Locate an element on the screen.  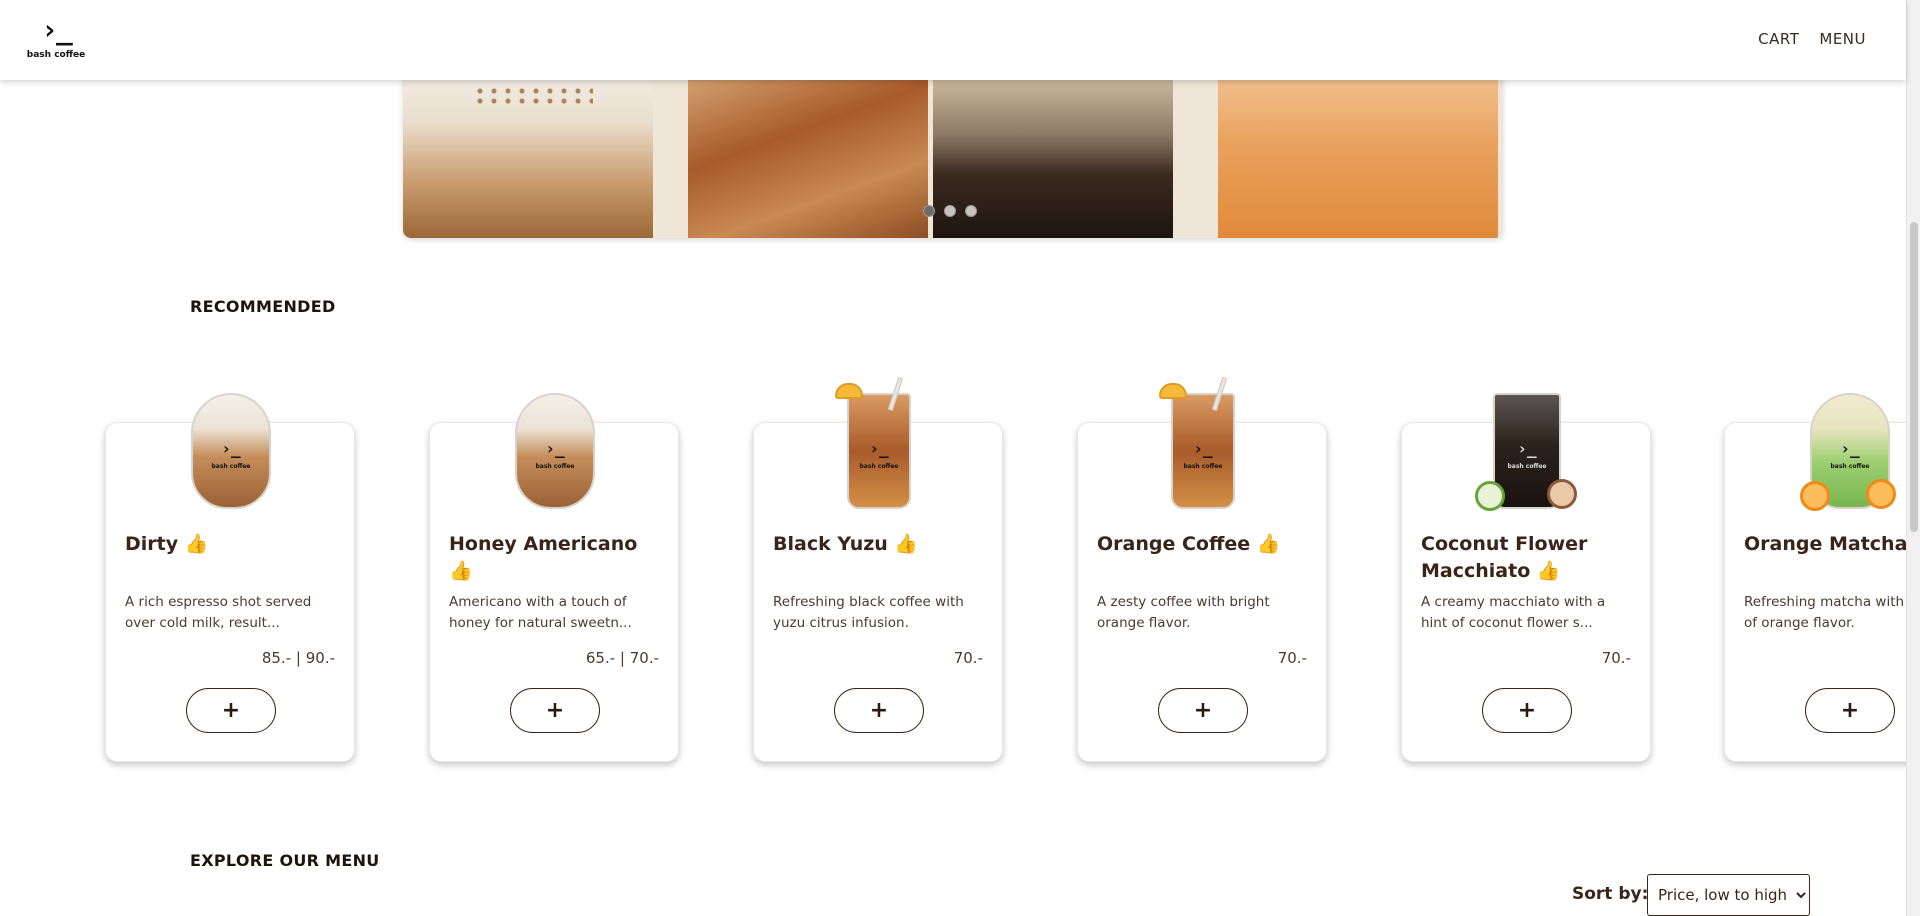
banner-orange-drink-image is located at coordinates (1358, 150).